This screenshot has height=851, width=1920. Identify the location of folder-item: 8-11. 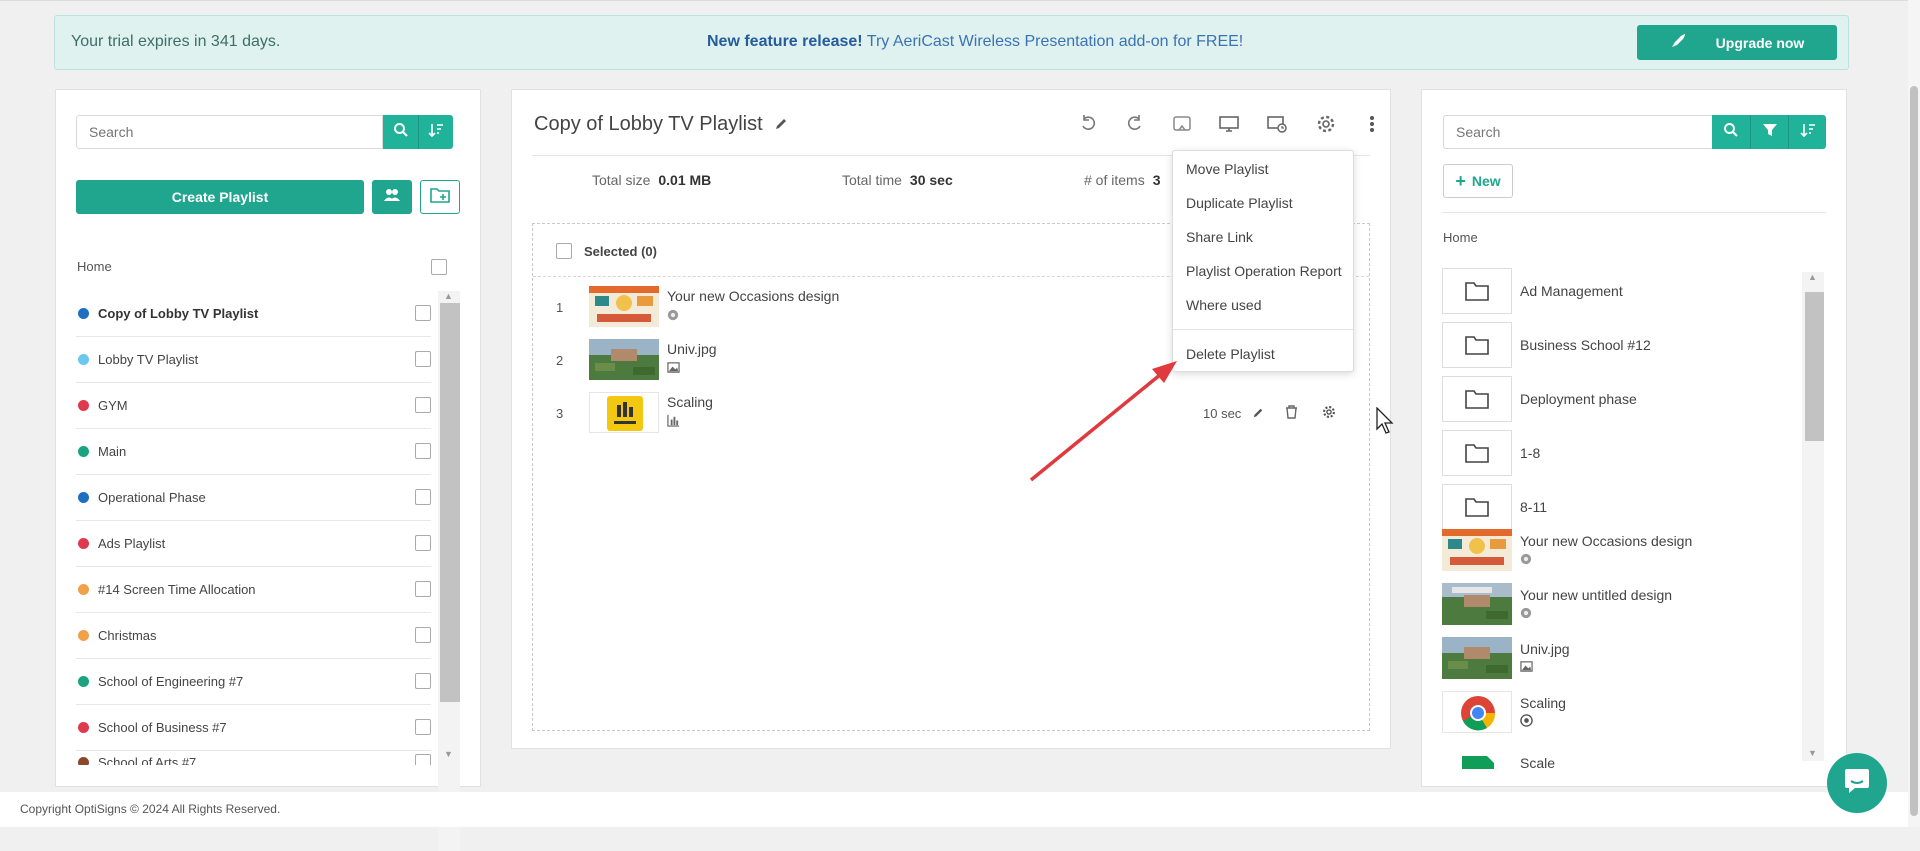
(1622, 506).